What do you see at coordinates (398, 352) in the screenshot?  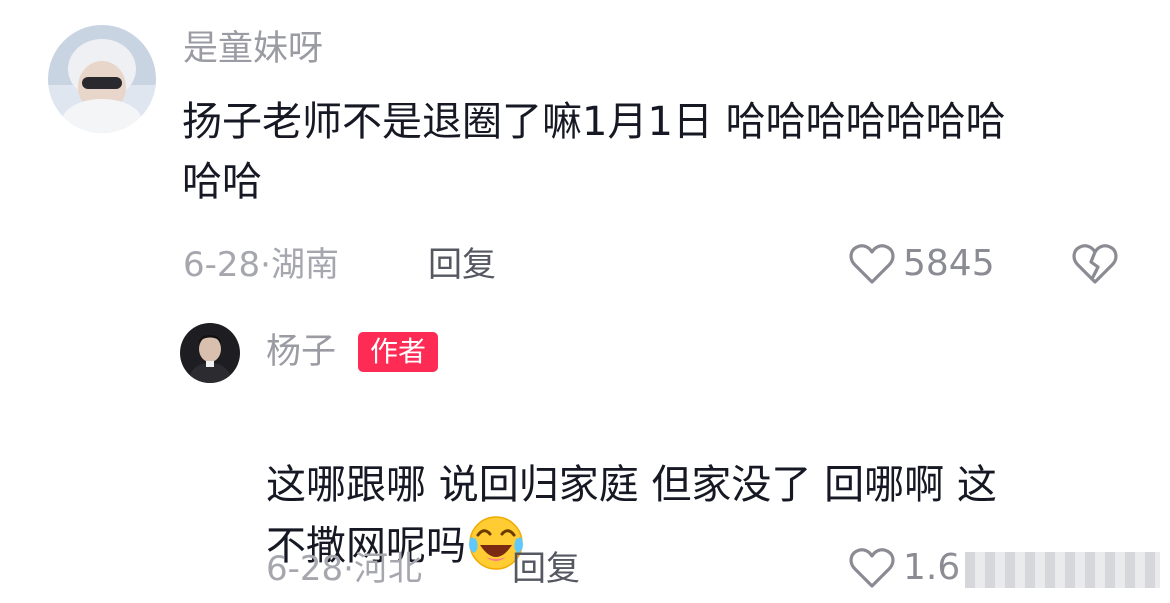 I see `author-badge: 作者` at bounding box center [398, 352].